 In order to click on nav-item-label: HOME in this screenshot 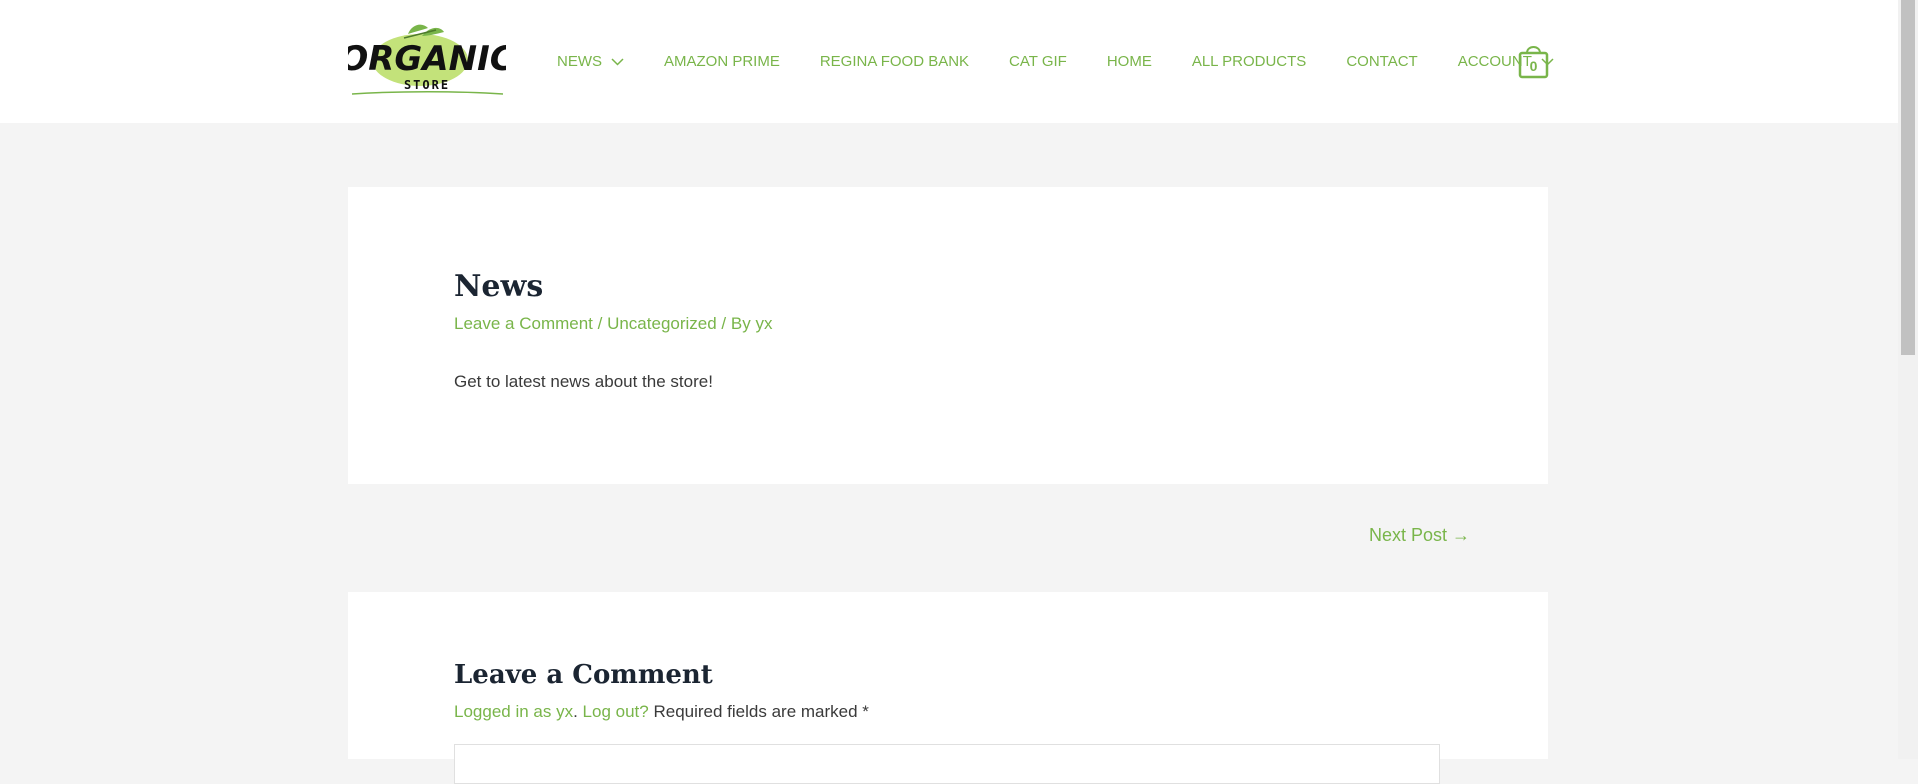, I will do `click(1129, 61)`.